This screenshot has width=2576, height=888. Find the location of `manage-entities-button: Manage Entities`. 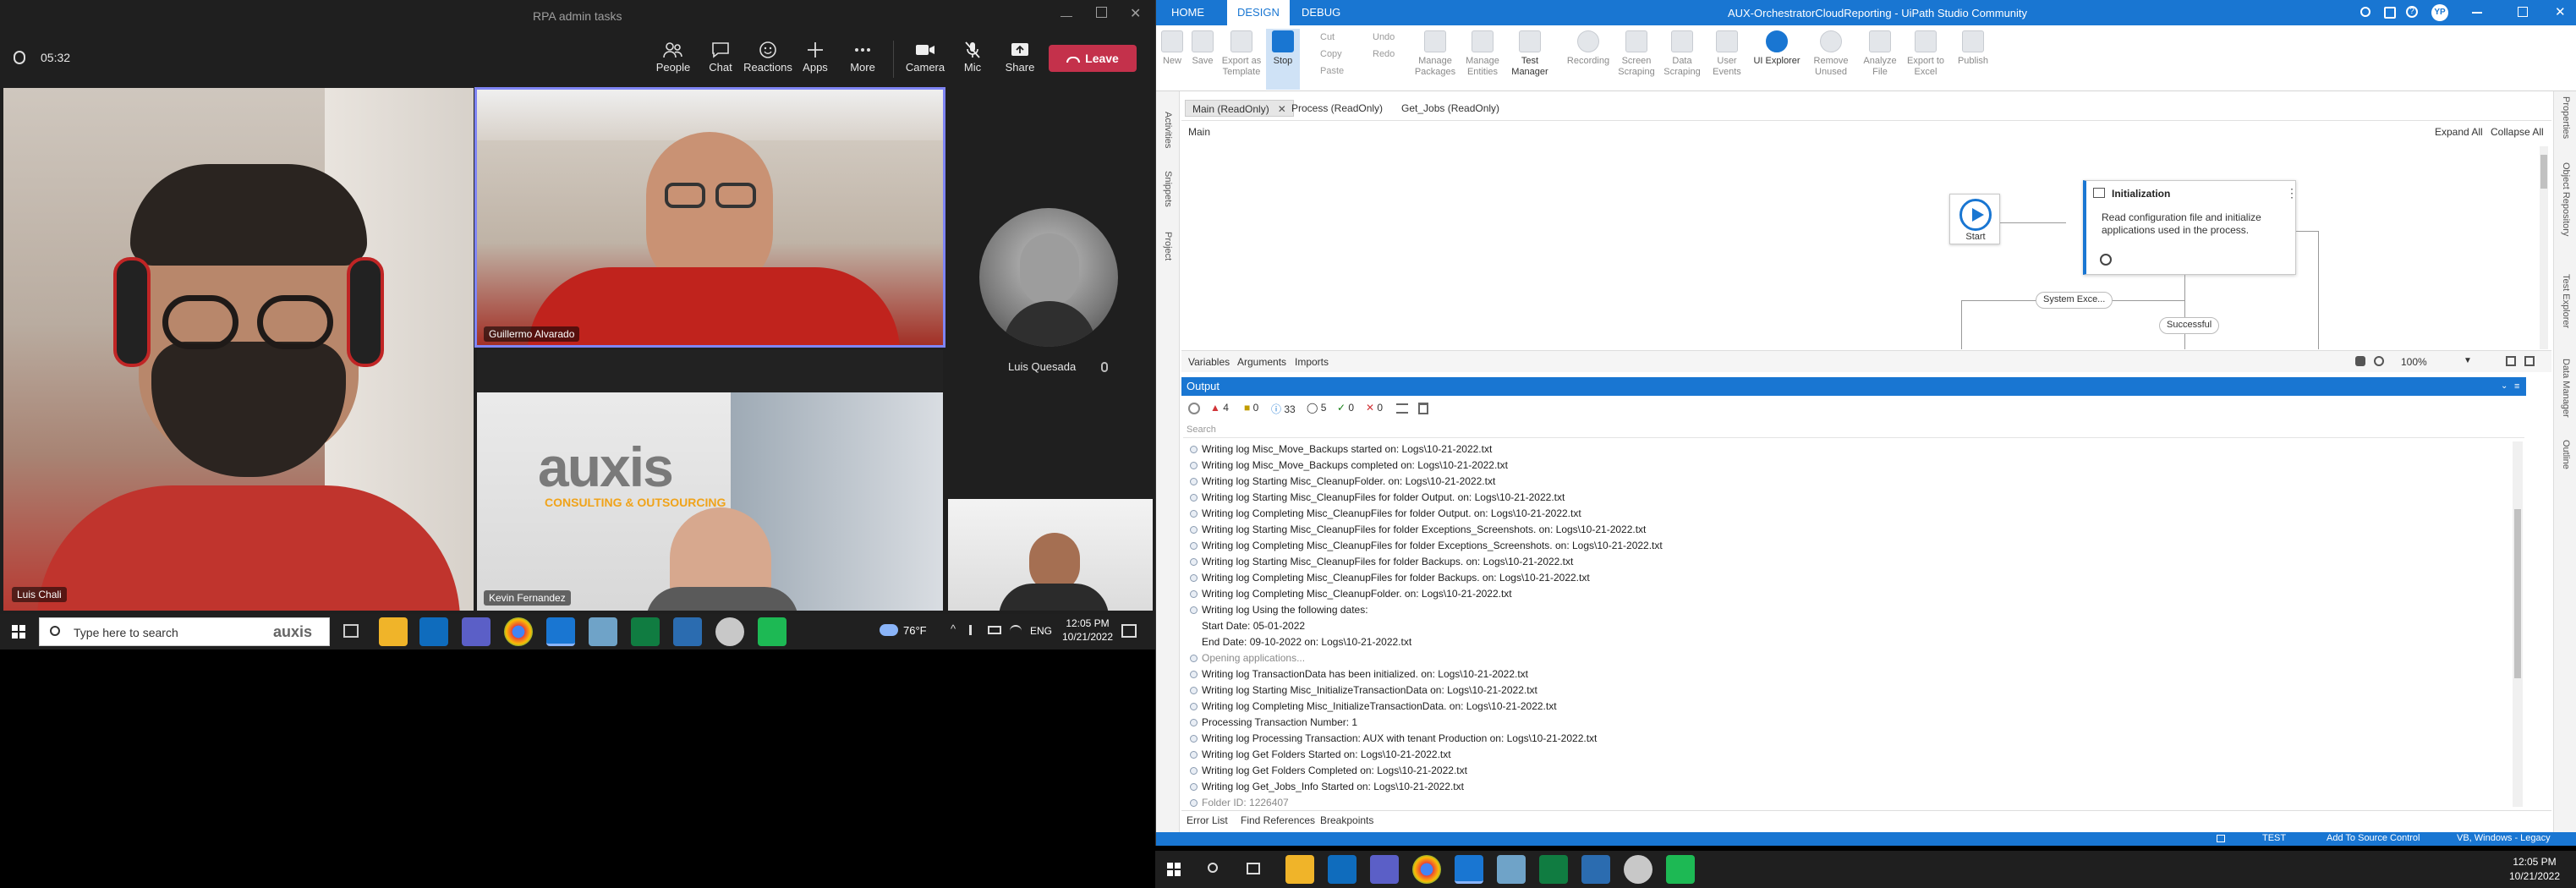

manage-entities-button: Manage Entities is located at coordinates (1482, 59).